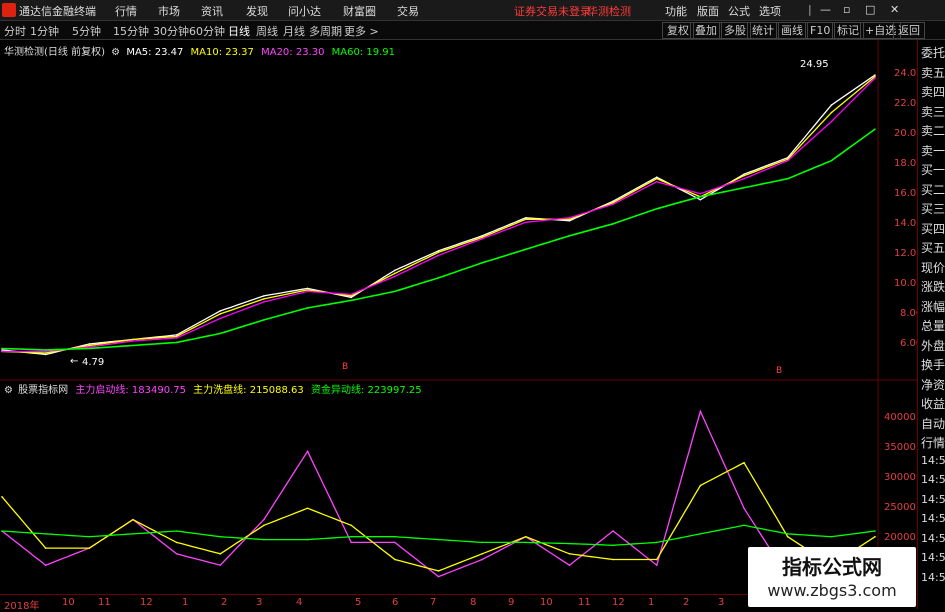  I want to click on menu-news: 资讯, so click(212, 11).